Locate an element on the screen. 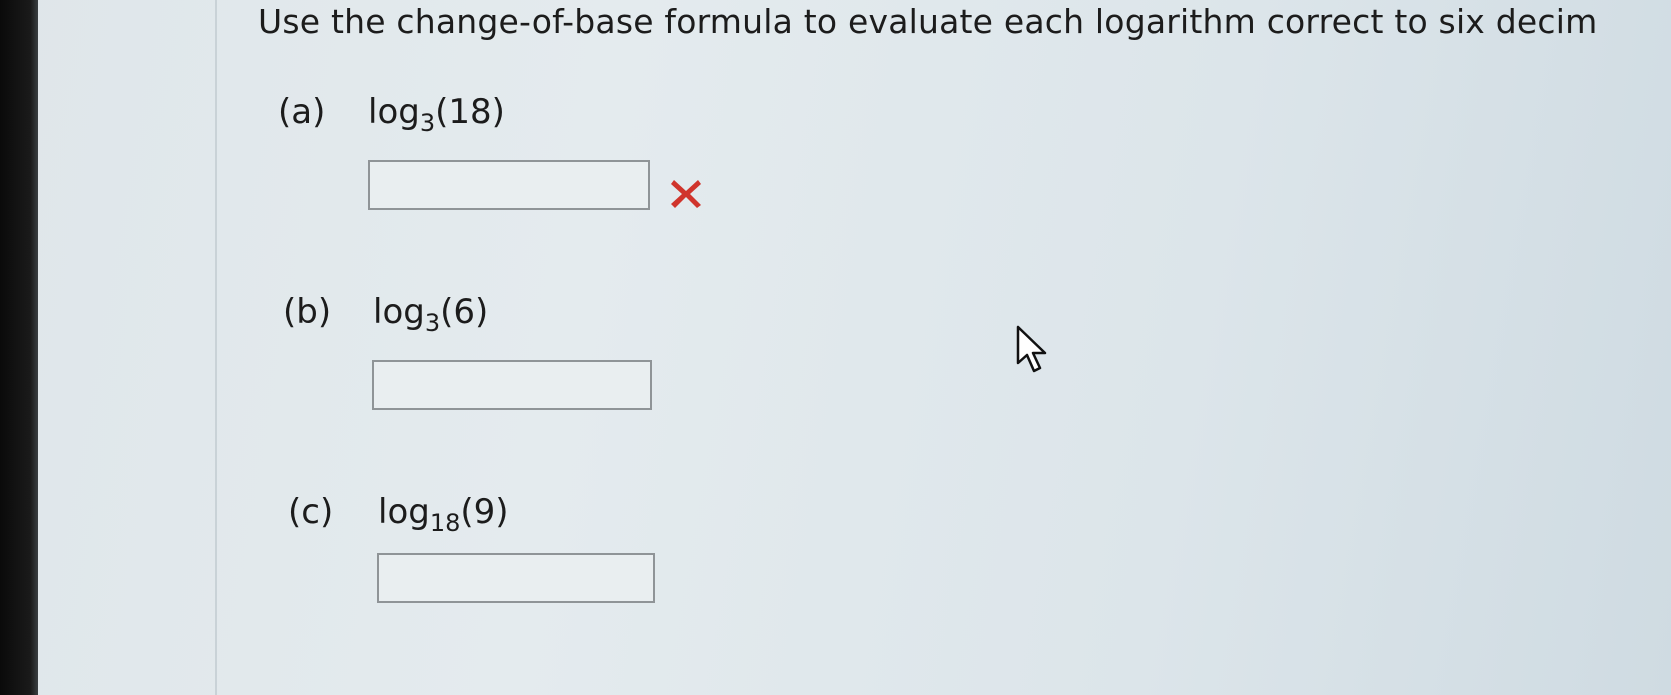 The image size is (1671, 695). part-c-answer-input is located at coordinates (516, 578).